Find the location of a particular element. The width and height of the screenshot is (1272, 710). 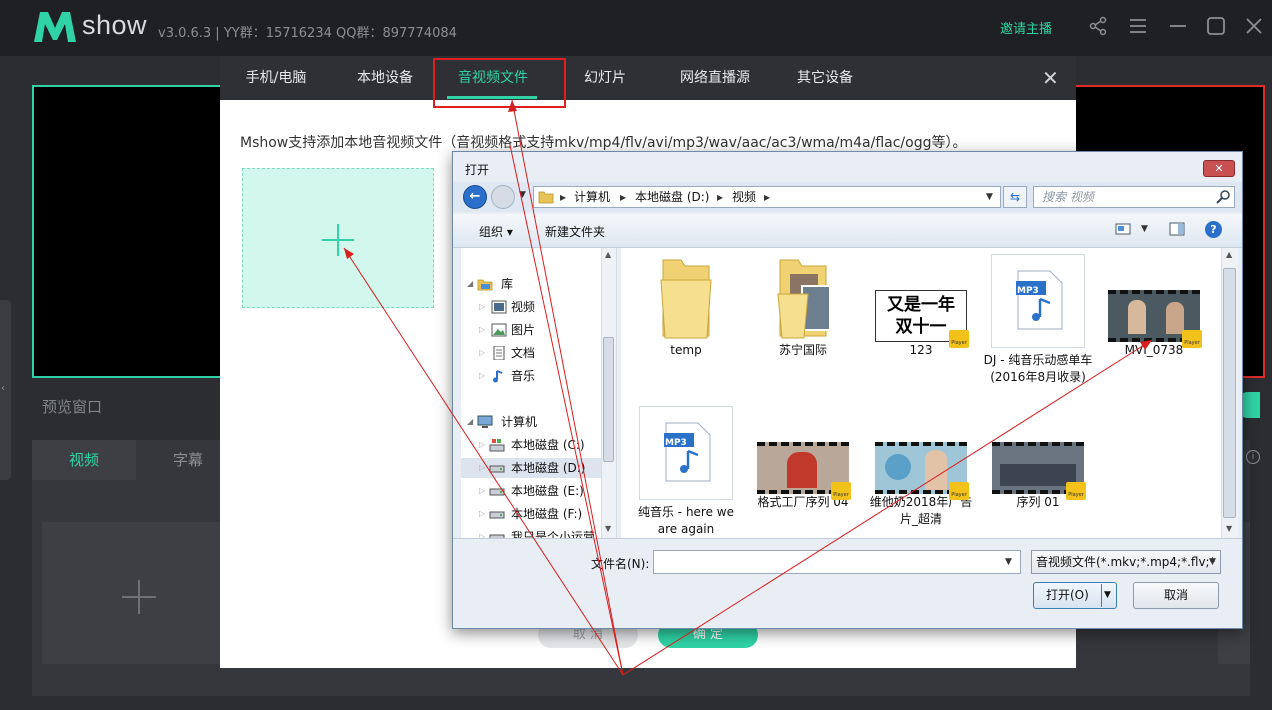

file-item-dj-mp3: MP3 DJ - 纯音乐动感单车 (2016年8月收录) is located at coordinates (1038, 320).